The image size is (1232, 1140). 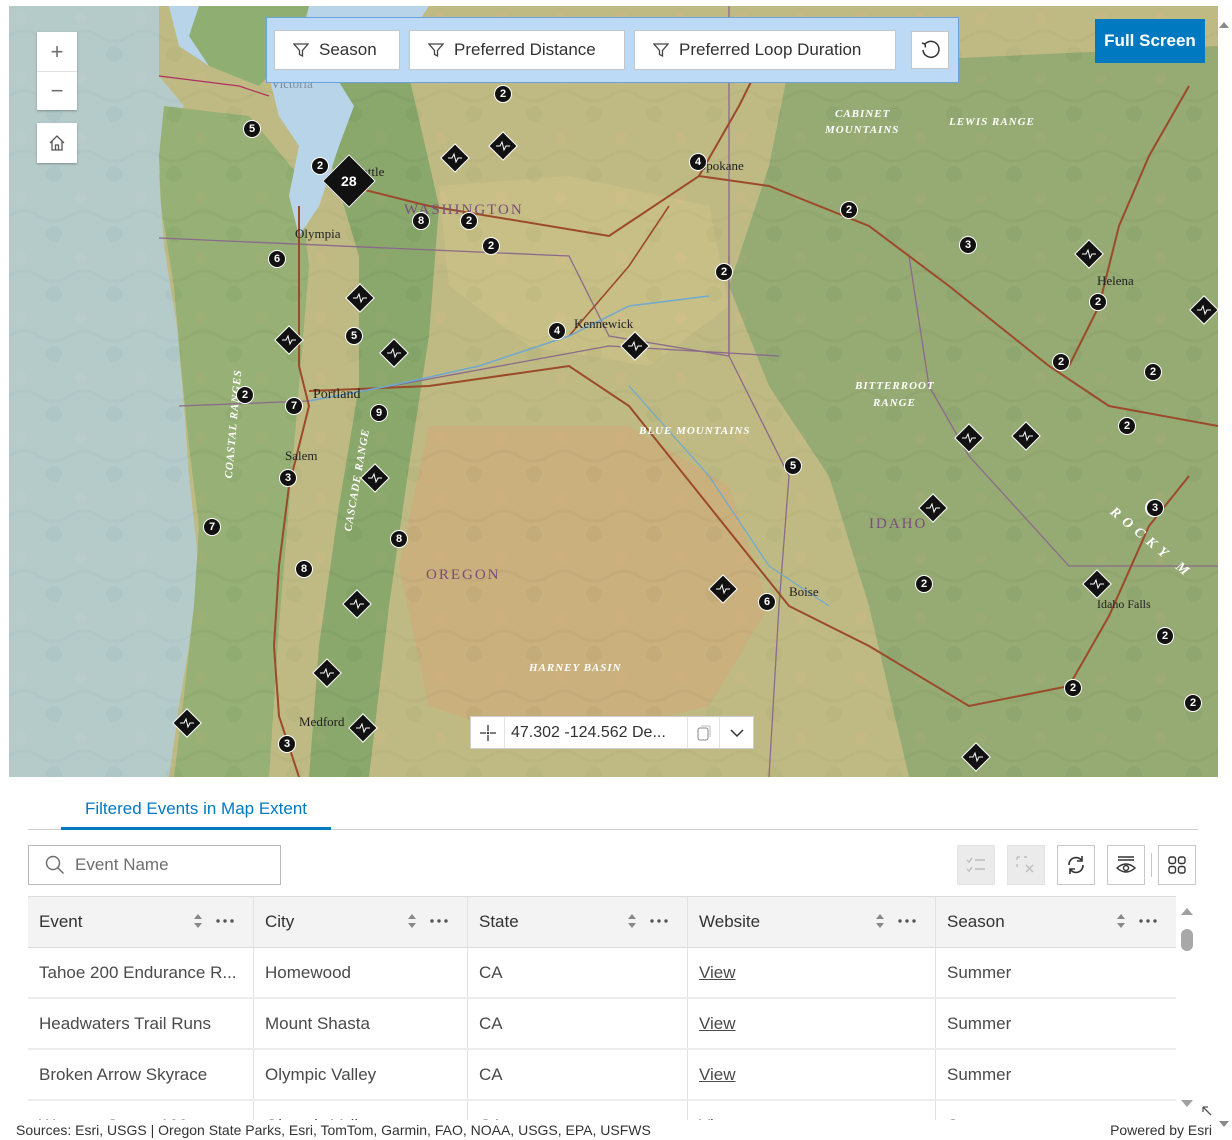 I want to click on cell-text: CA, so click(x=491, y=1074).